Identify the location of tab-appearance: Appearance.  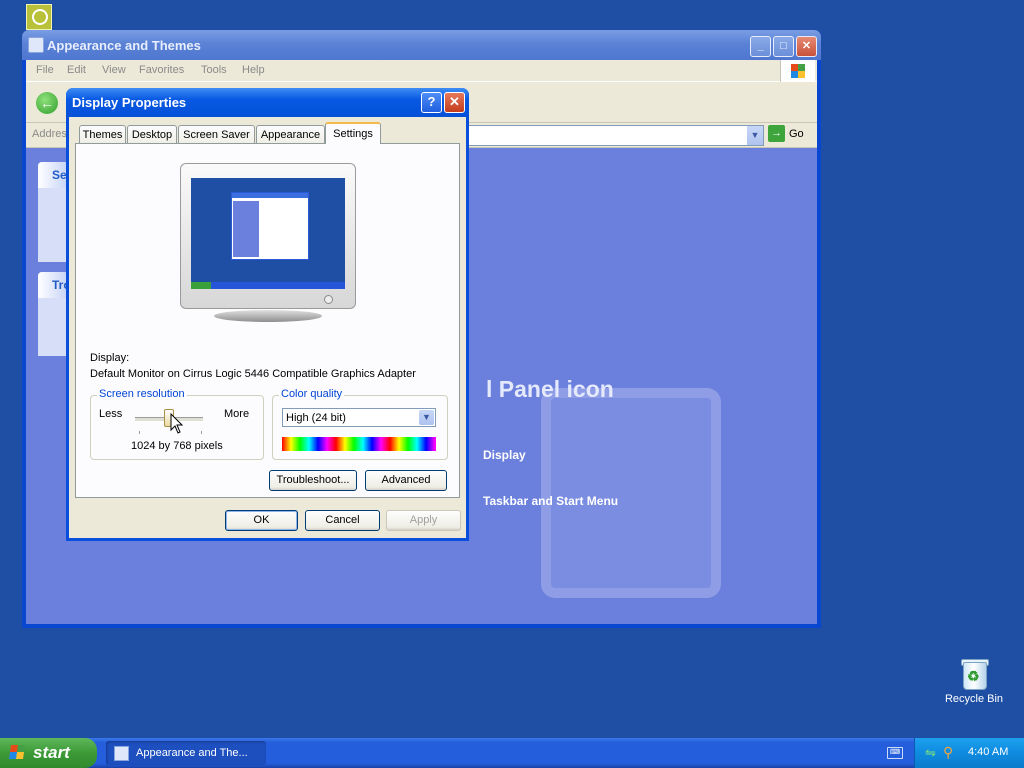
(290, 134).